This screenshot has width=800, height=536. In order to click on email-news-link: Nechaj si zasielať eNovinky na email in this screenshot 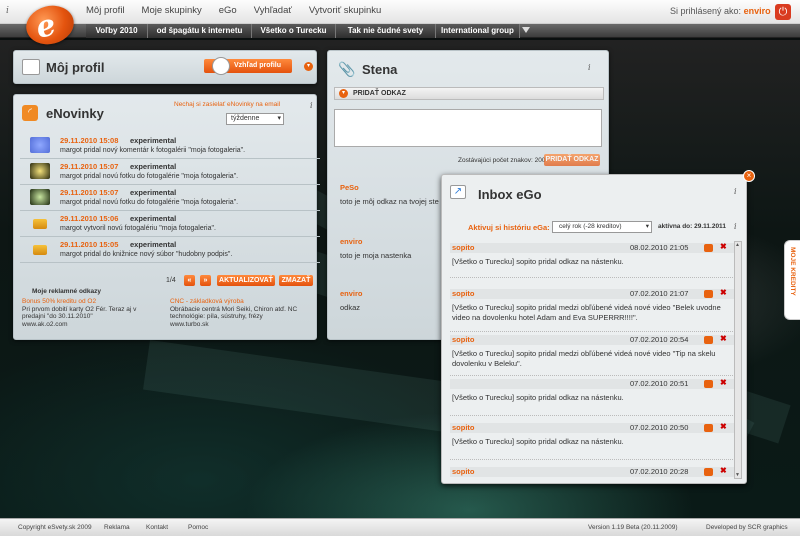, I will do `click(227, 104)`.